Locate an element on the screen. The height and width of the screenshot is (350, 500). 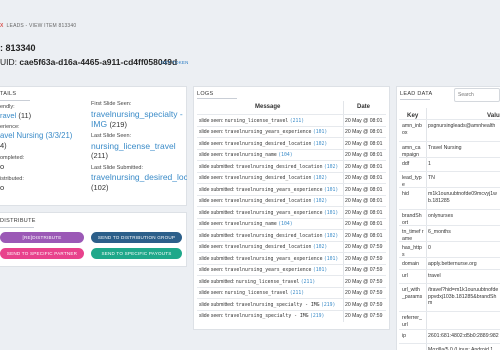
redistribute-button: [RE]DISTRIBUTE is located at coordinates (42, 237).